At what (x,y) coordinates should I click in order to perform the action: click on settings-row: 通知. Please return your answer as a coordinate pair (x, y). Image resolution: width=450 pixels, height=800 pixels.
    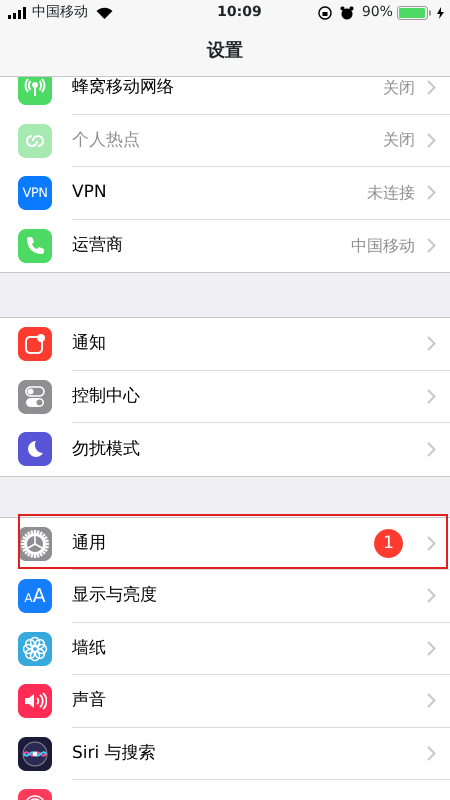
    Looking at the image, I should click on (225, 344).